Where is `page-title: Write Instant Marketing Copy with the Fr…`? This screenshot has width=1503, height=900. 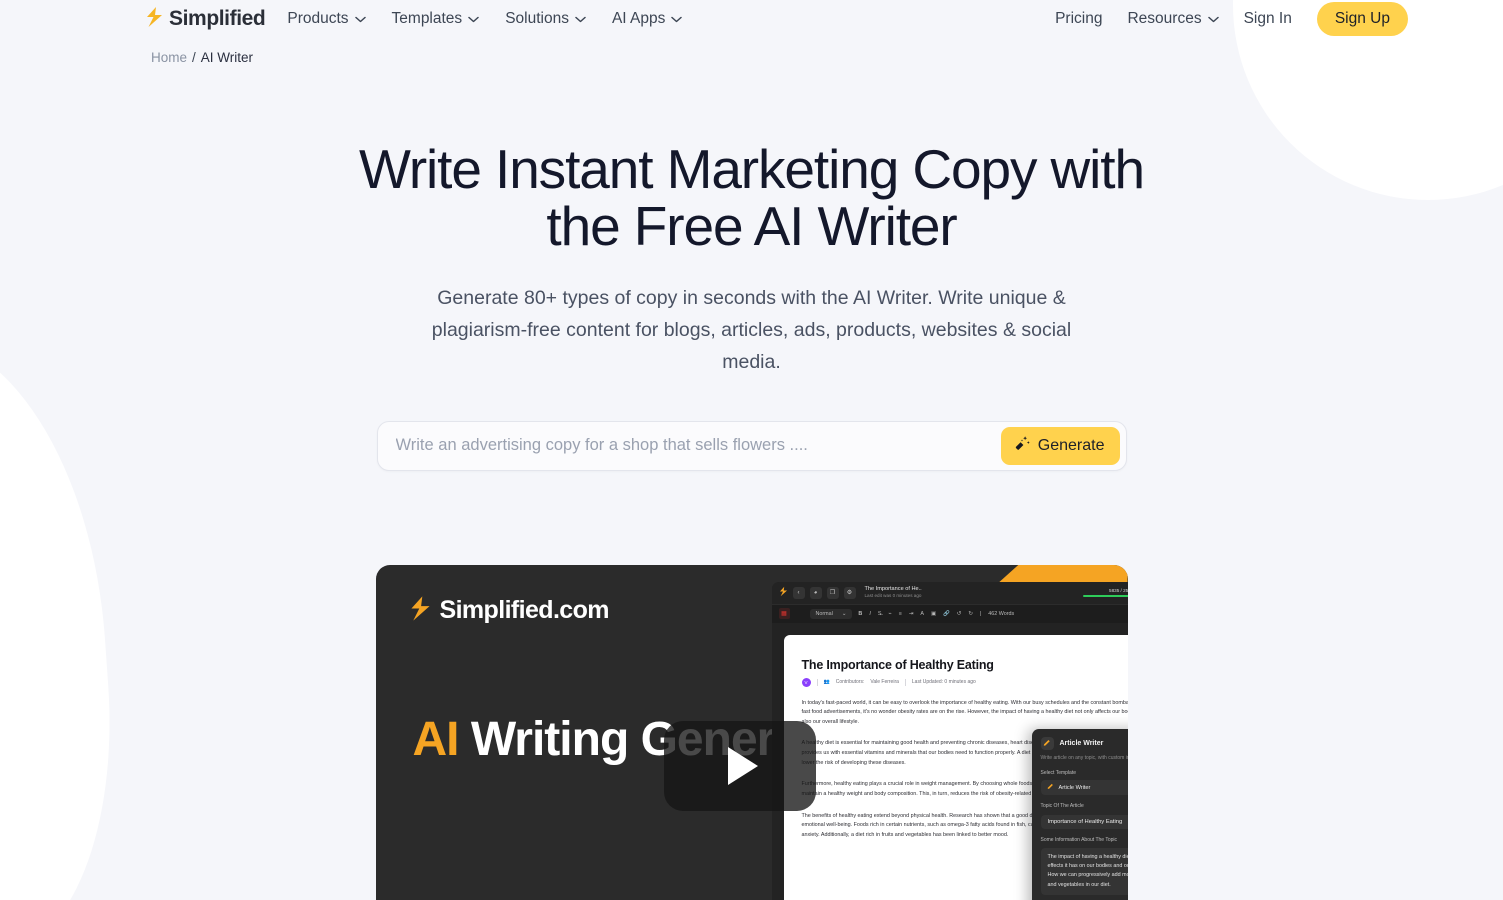 page-title: Write Instant Marketing Copy with the Fr… is located at coordinates (752, 197).